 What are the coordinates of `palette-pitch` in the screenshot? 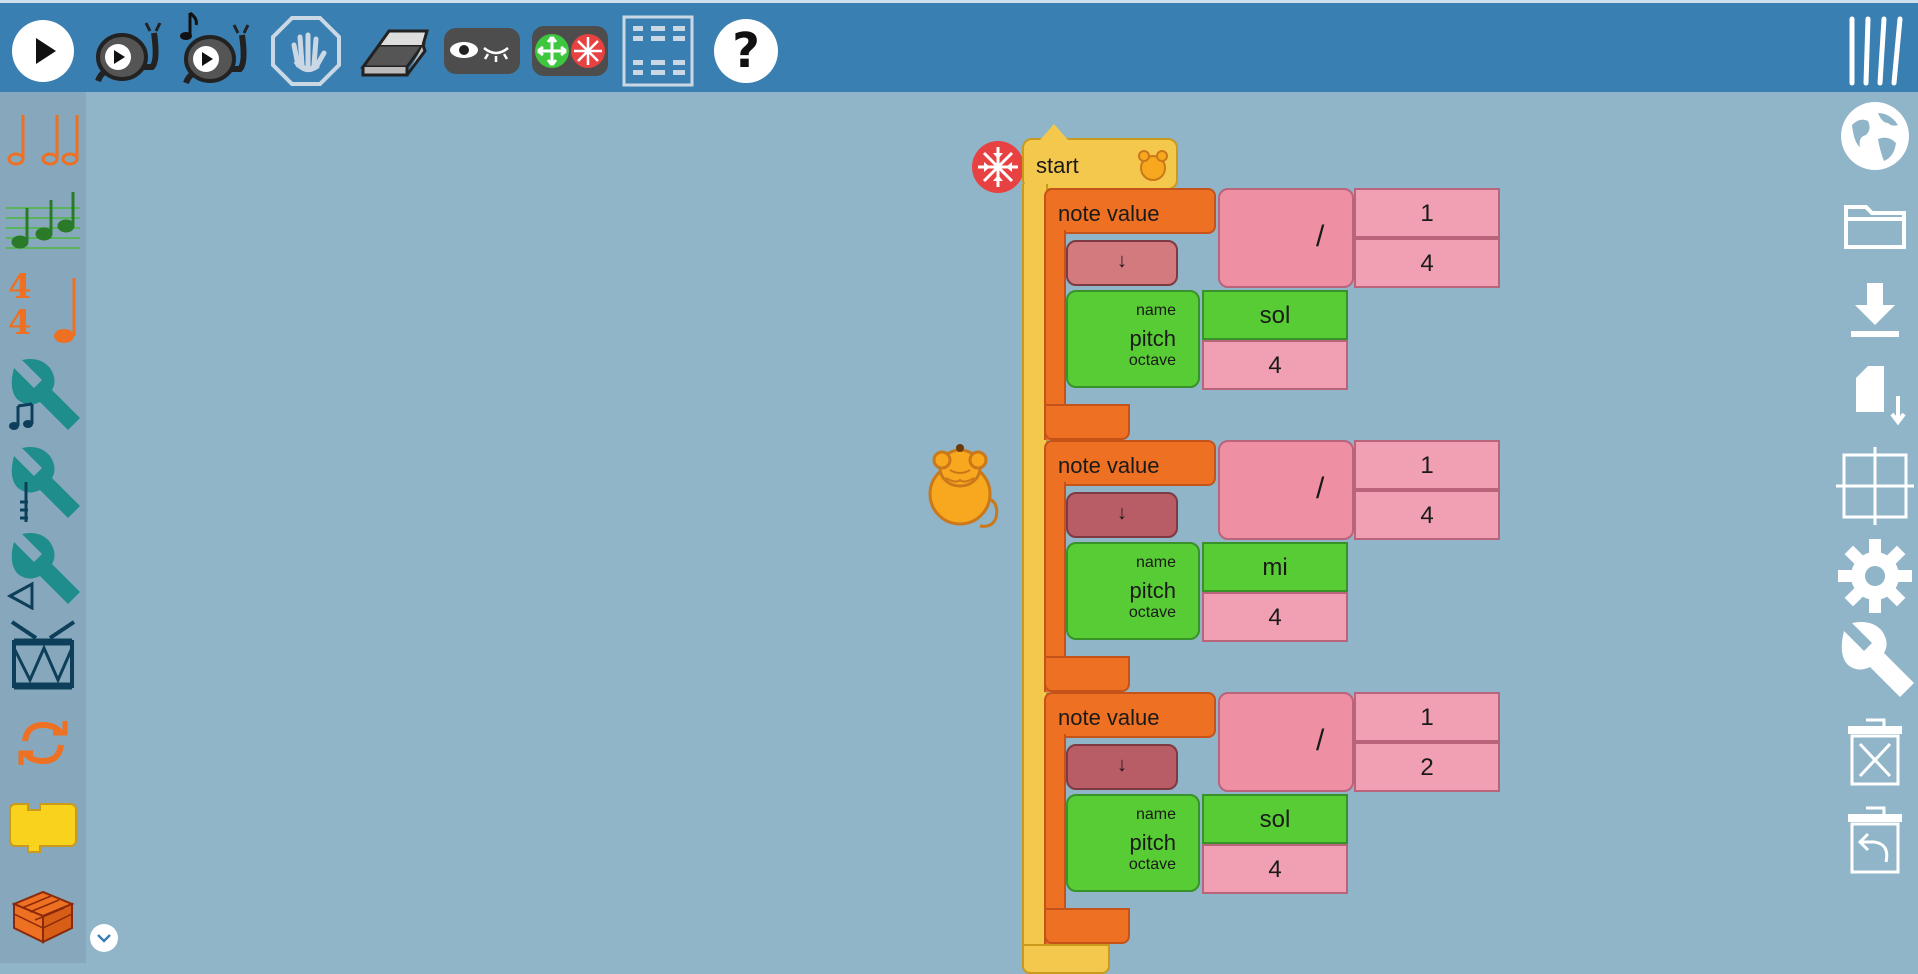 It's located at (43, 223).